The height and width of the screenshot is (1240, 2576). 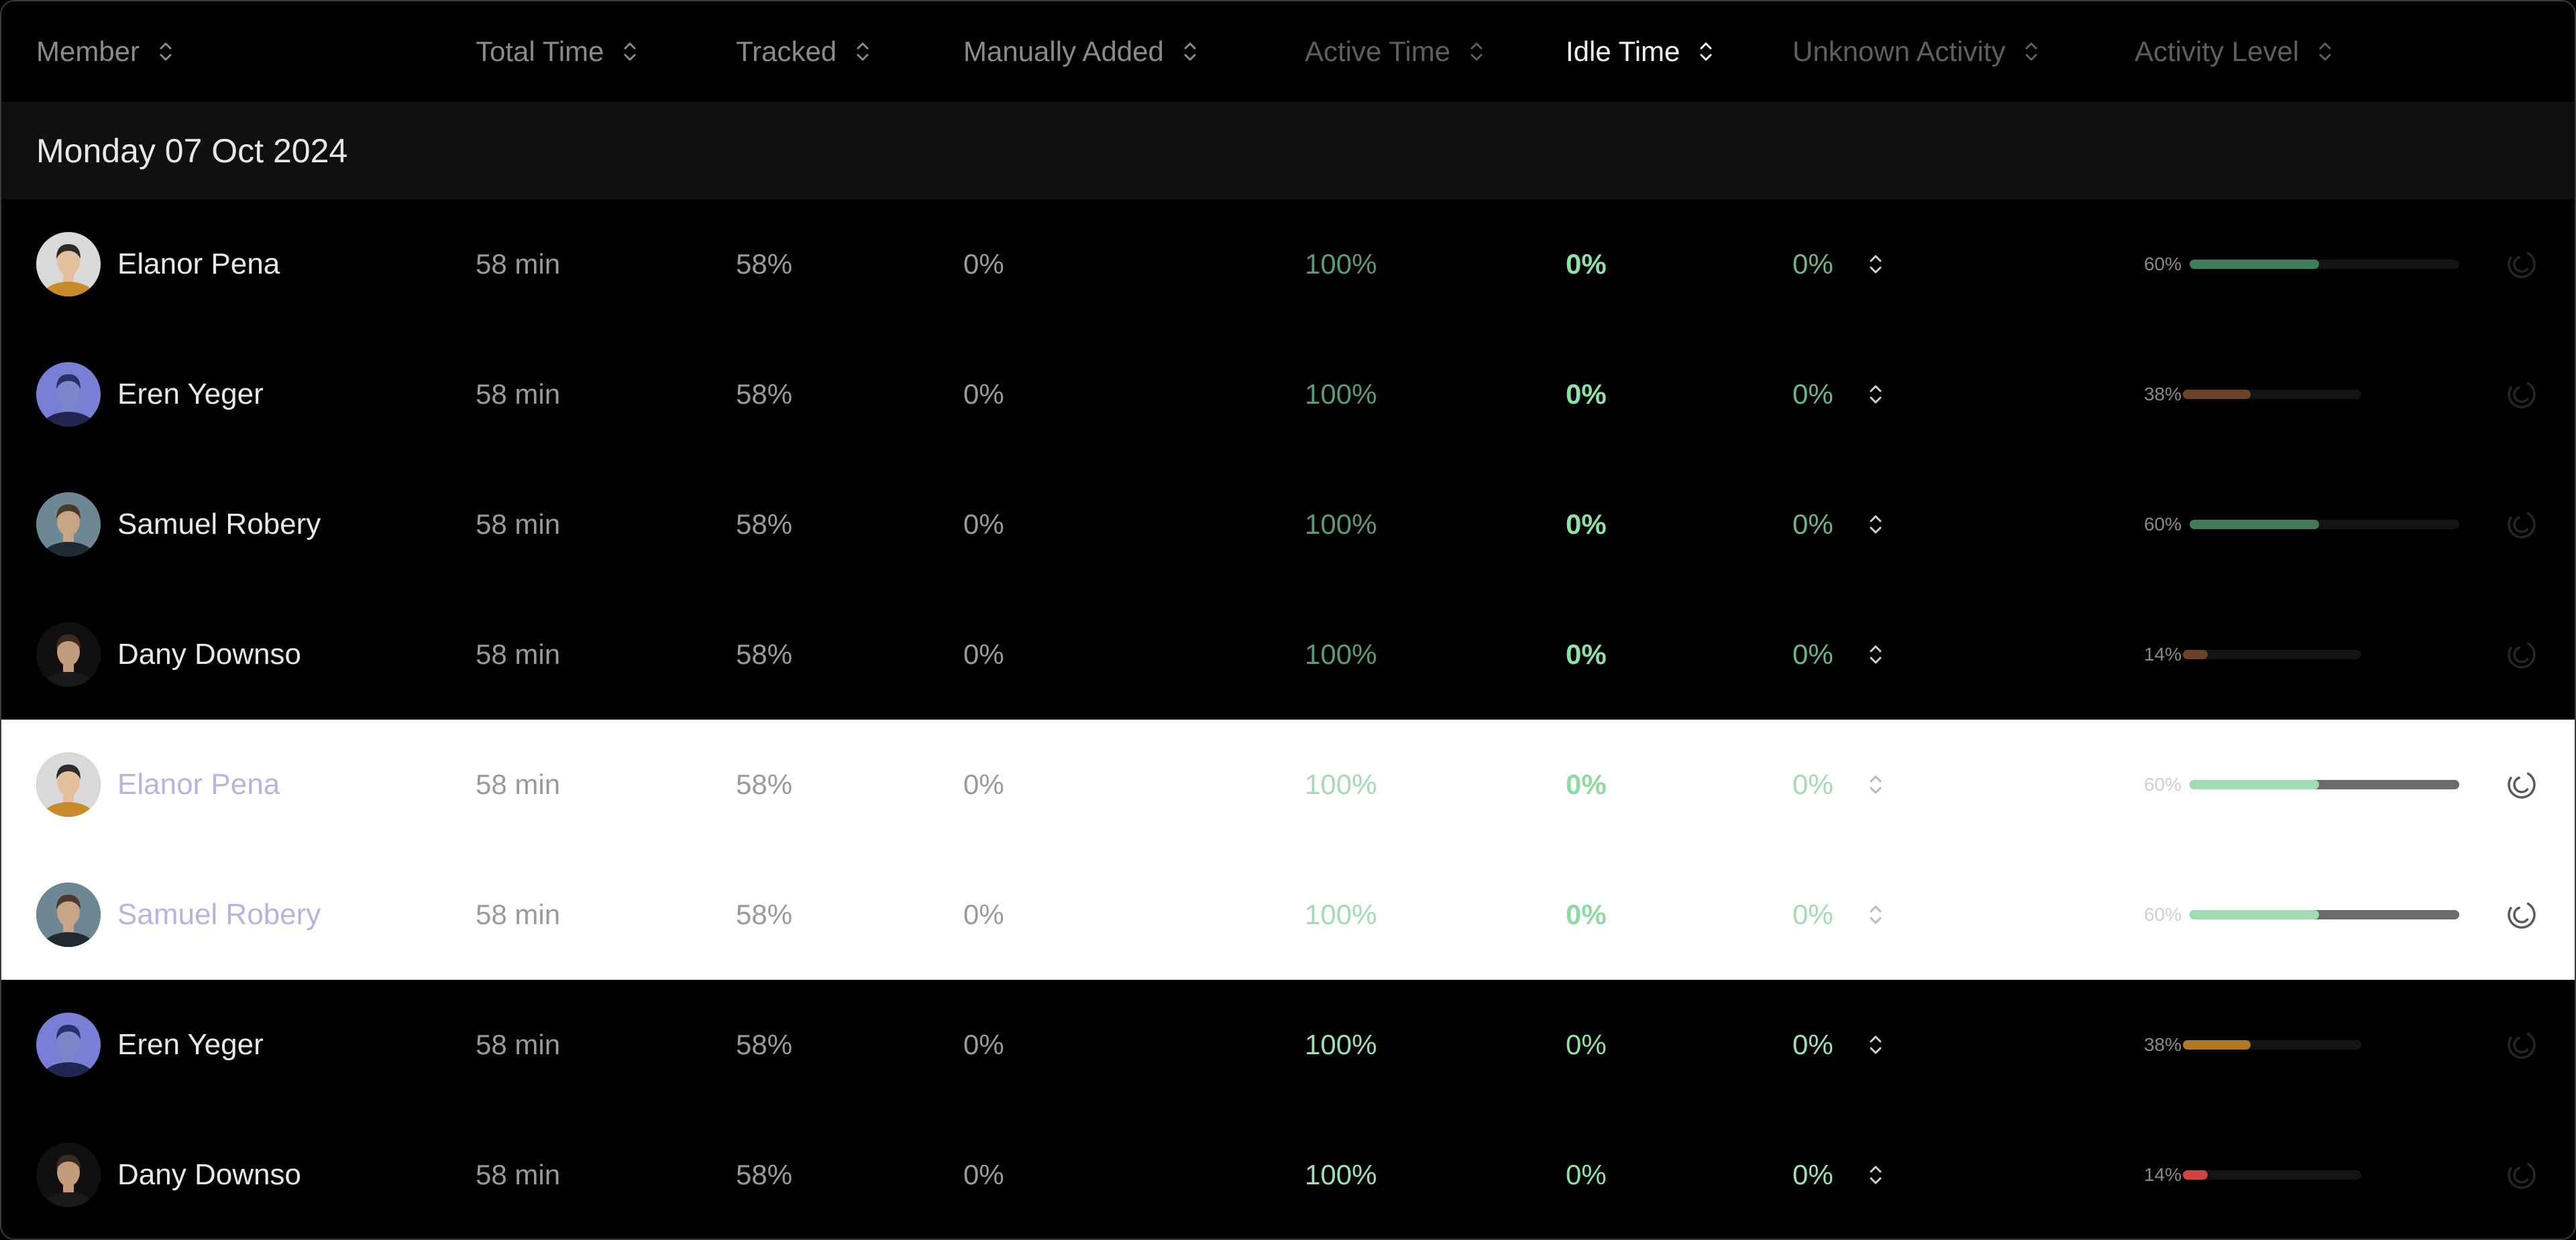 I want to click on column-header-idle-time: Idle Time, so click(x=1639, y=52).